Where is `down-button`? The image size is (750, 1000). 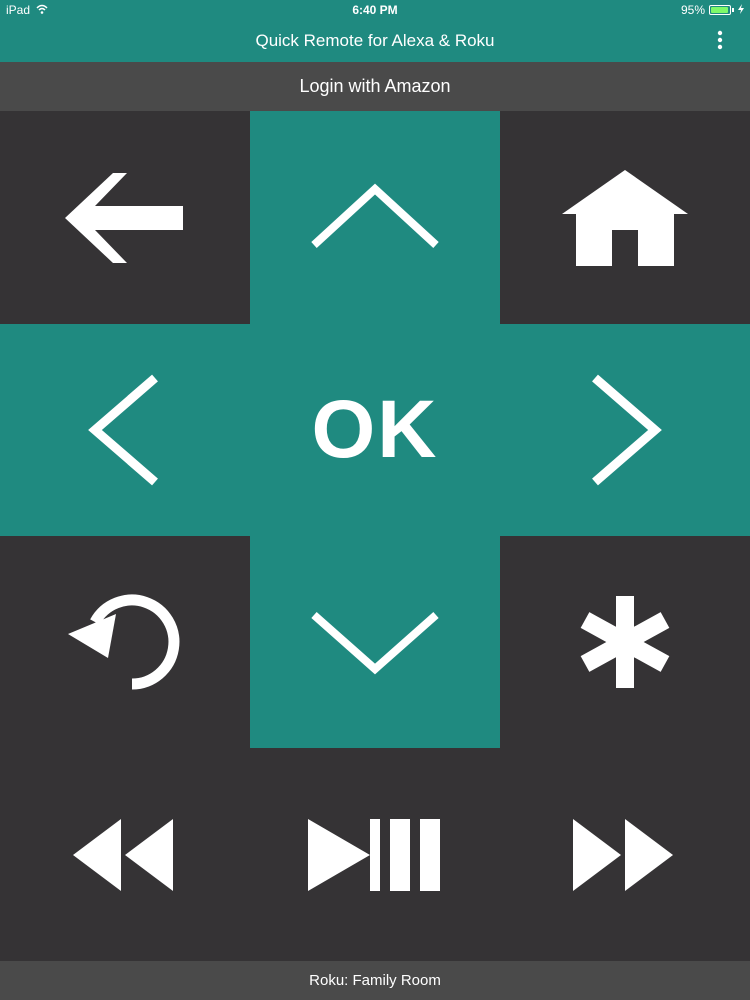 down-button is located at coordinates (375, 642).